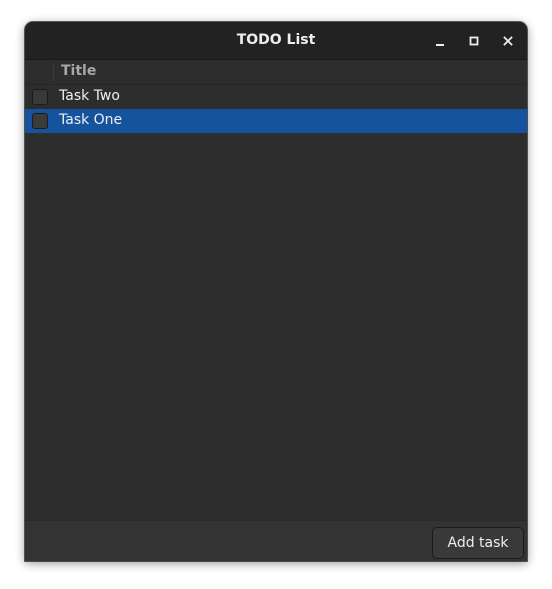 This screenshot has width=552, height=589. What do you see at coordinates (78, 71) in the screenshot?
I see `column-header-title: Title` at bounding box center [78, 71].